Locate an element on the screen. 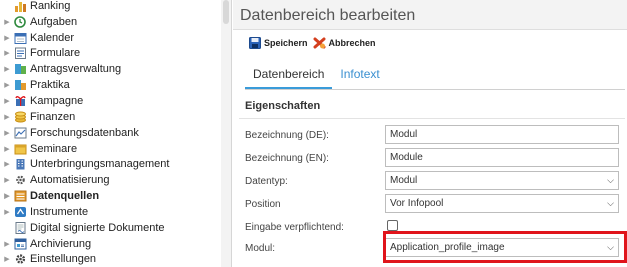 This screenshot has width=627, height=267. sidebar-item-ranking: ▶Ranking is located at coordinates (111, 7).